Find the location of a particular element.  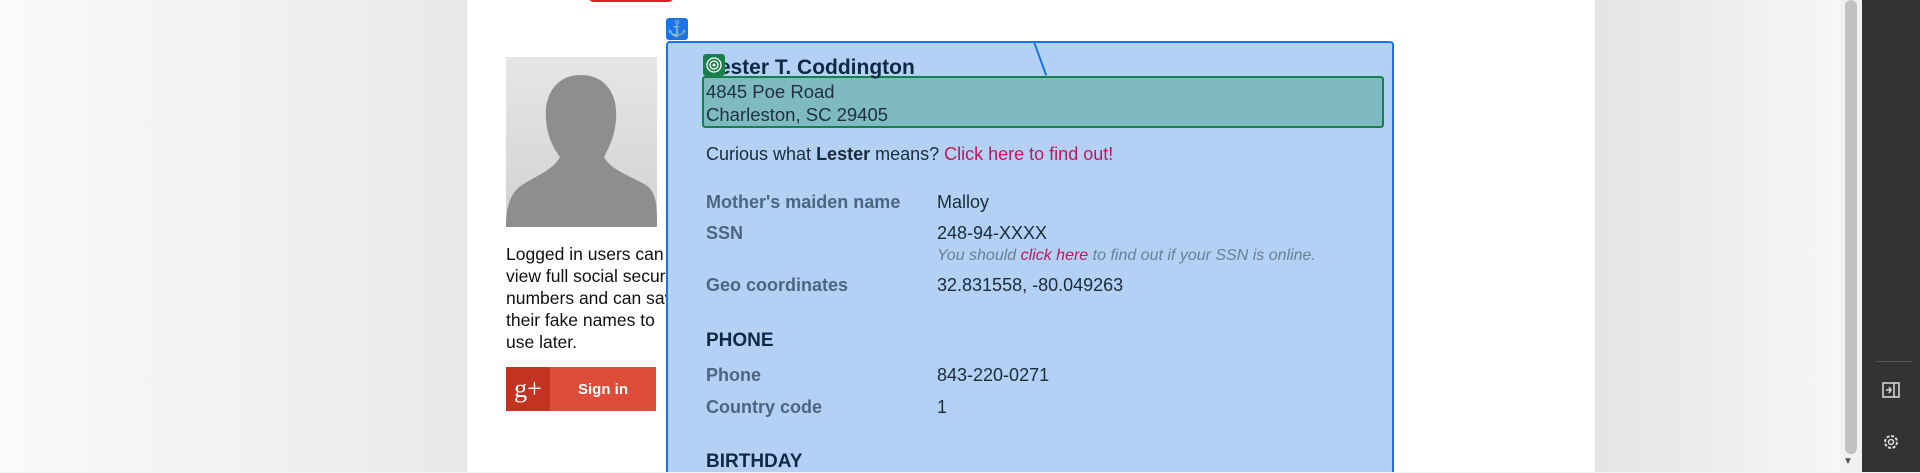

ssn-check-link: click here is located at coordinates (1055, 255).